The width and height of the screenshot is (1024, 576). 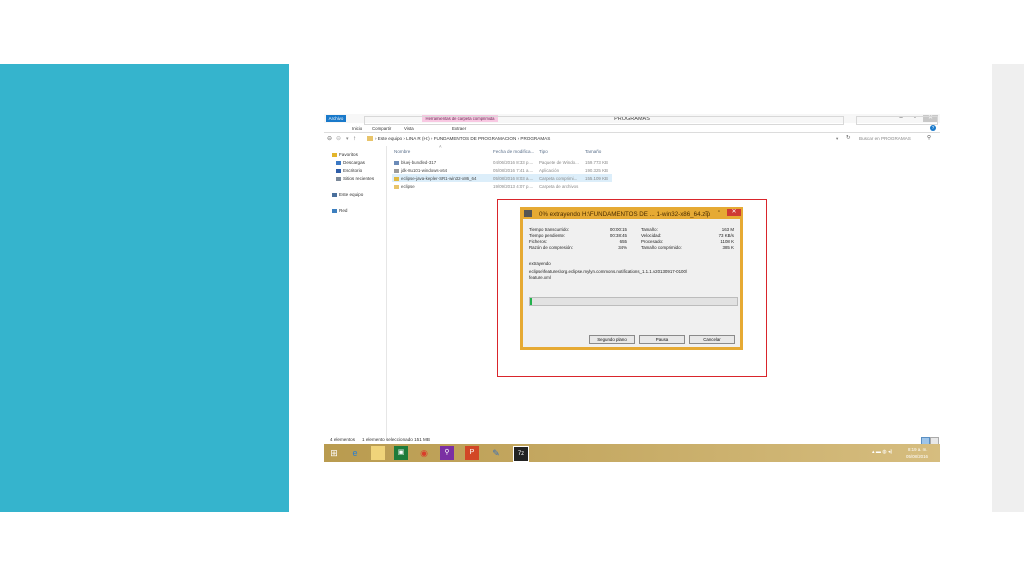 What do you see at coordinates (354, 162) in the screenshot?
I see `nav-item-label: Descargas` at bounding box center [354, 162].